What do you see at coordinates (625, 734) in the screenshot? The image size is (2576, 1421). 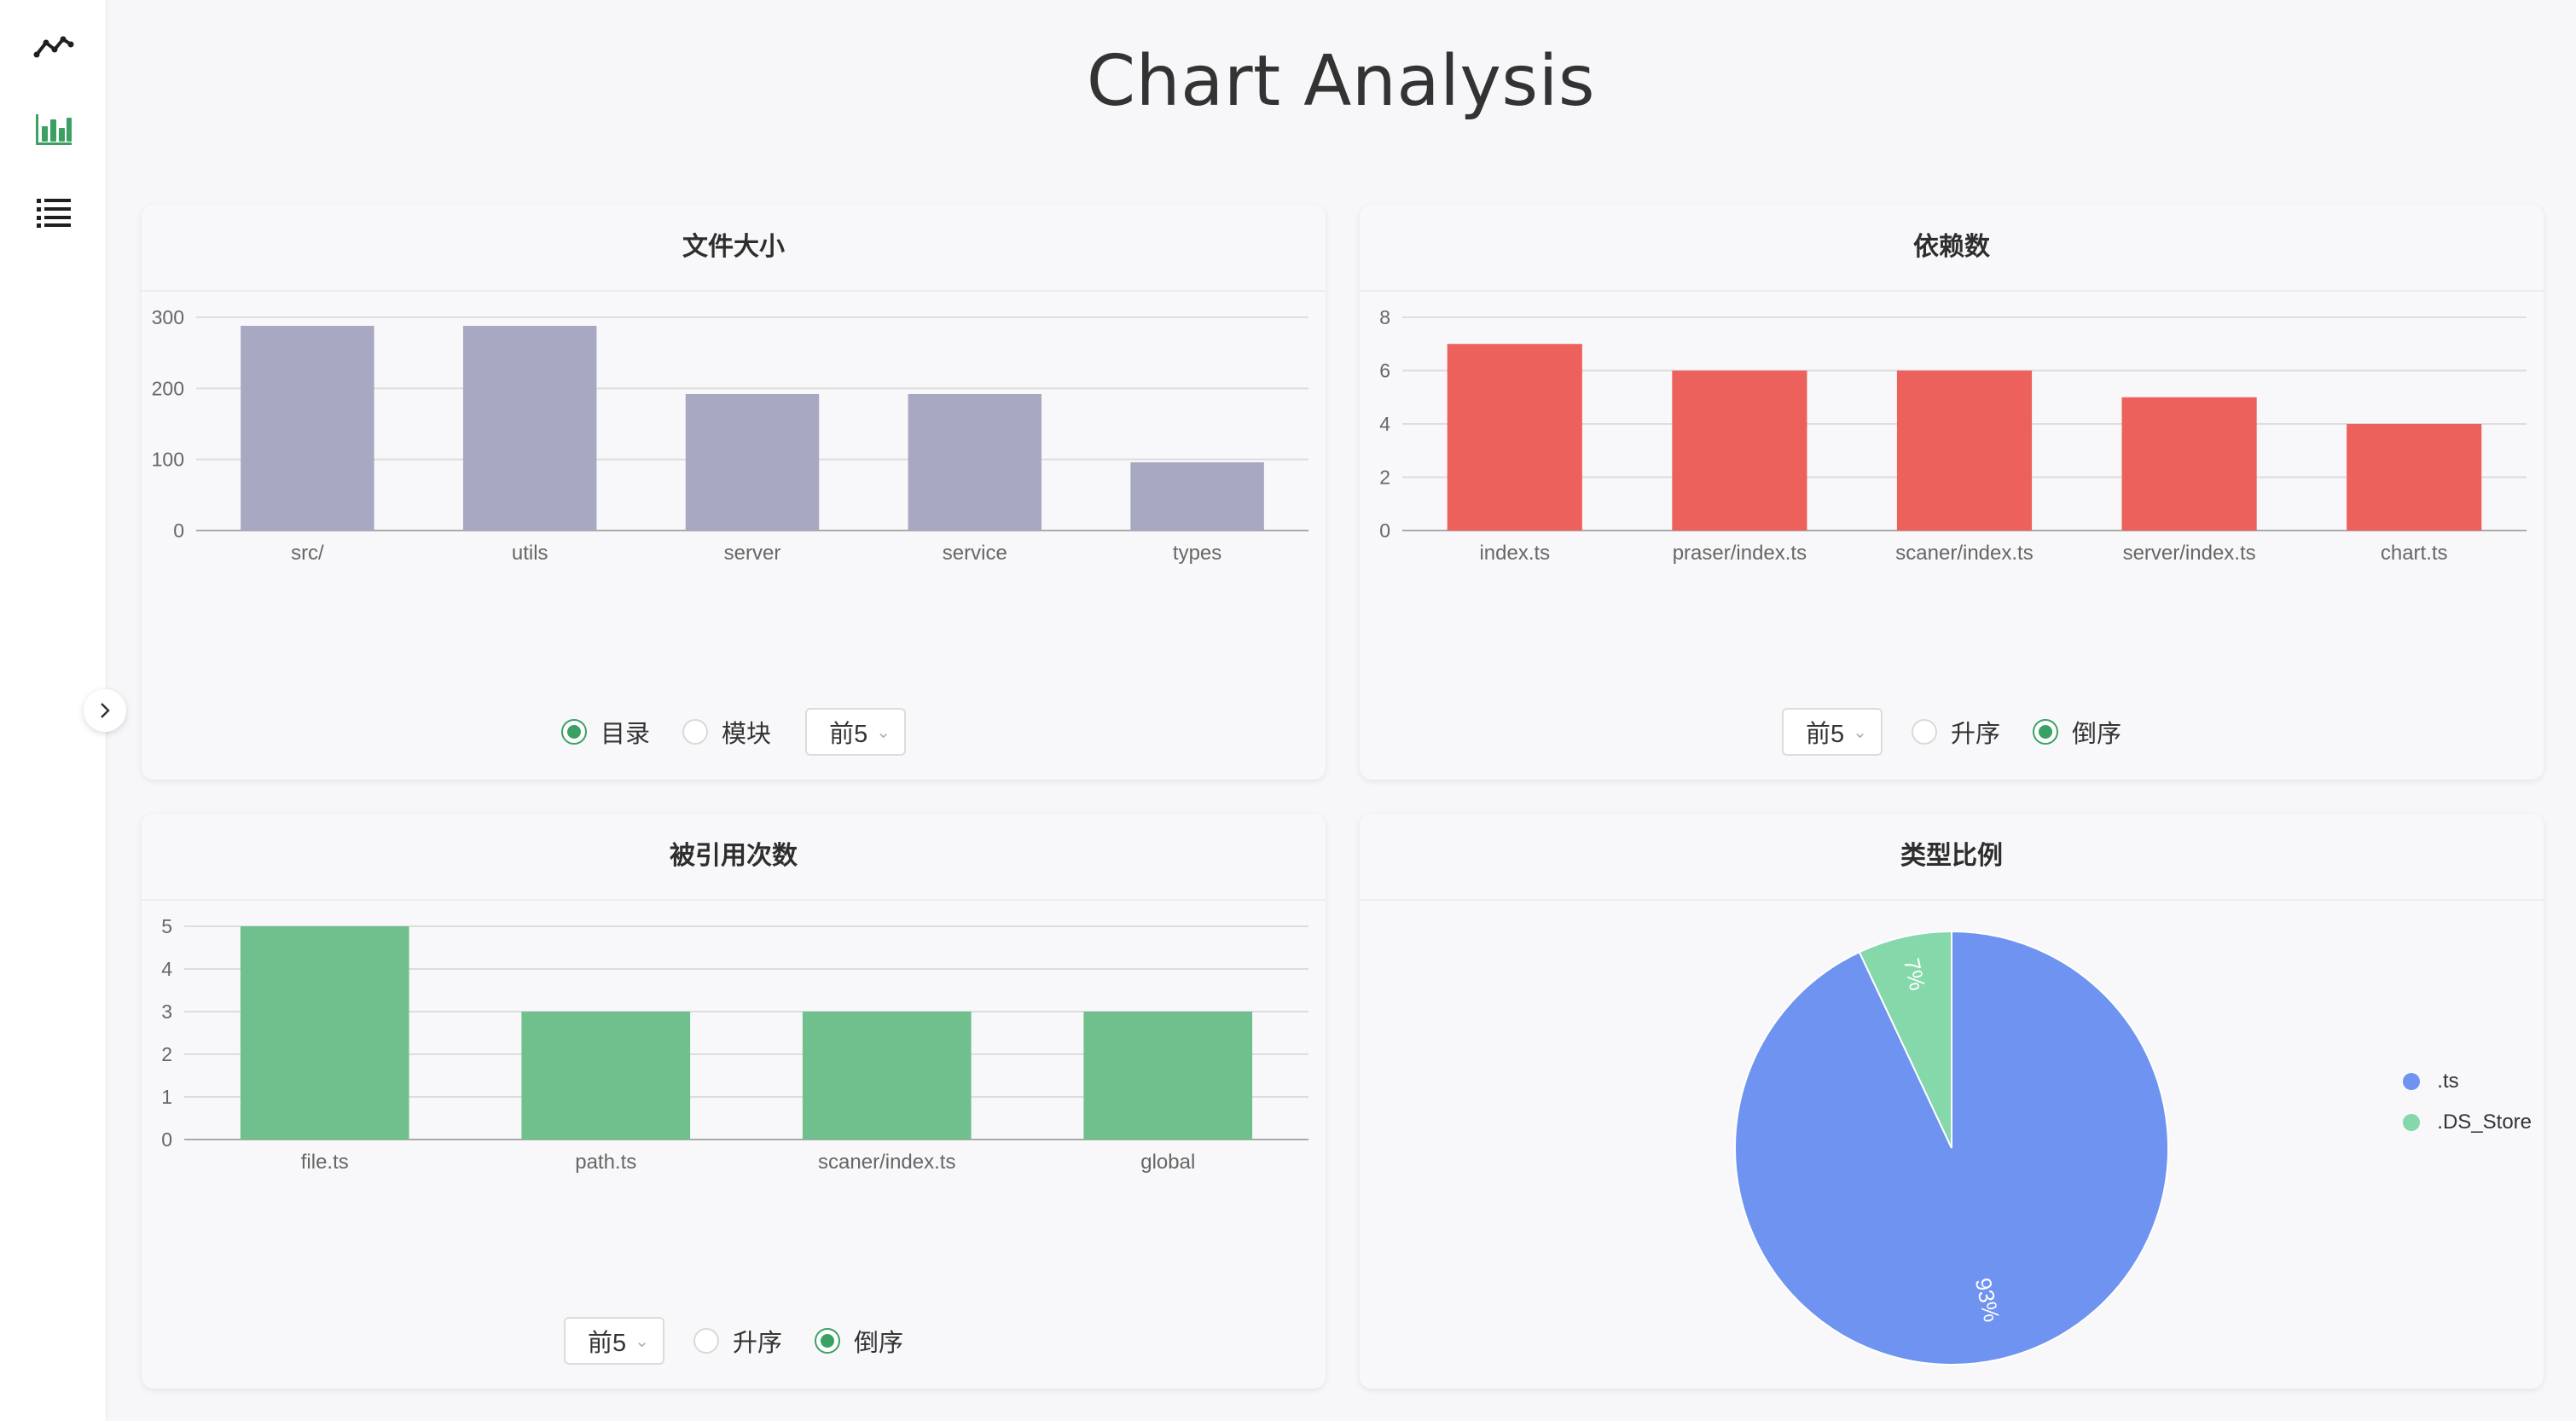 I see `radio-label: 目录` at bounding box center [625, 734].